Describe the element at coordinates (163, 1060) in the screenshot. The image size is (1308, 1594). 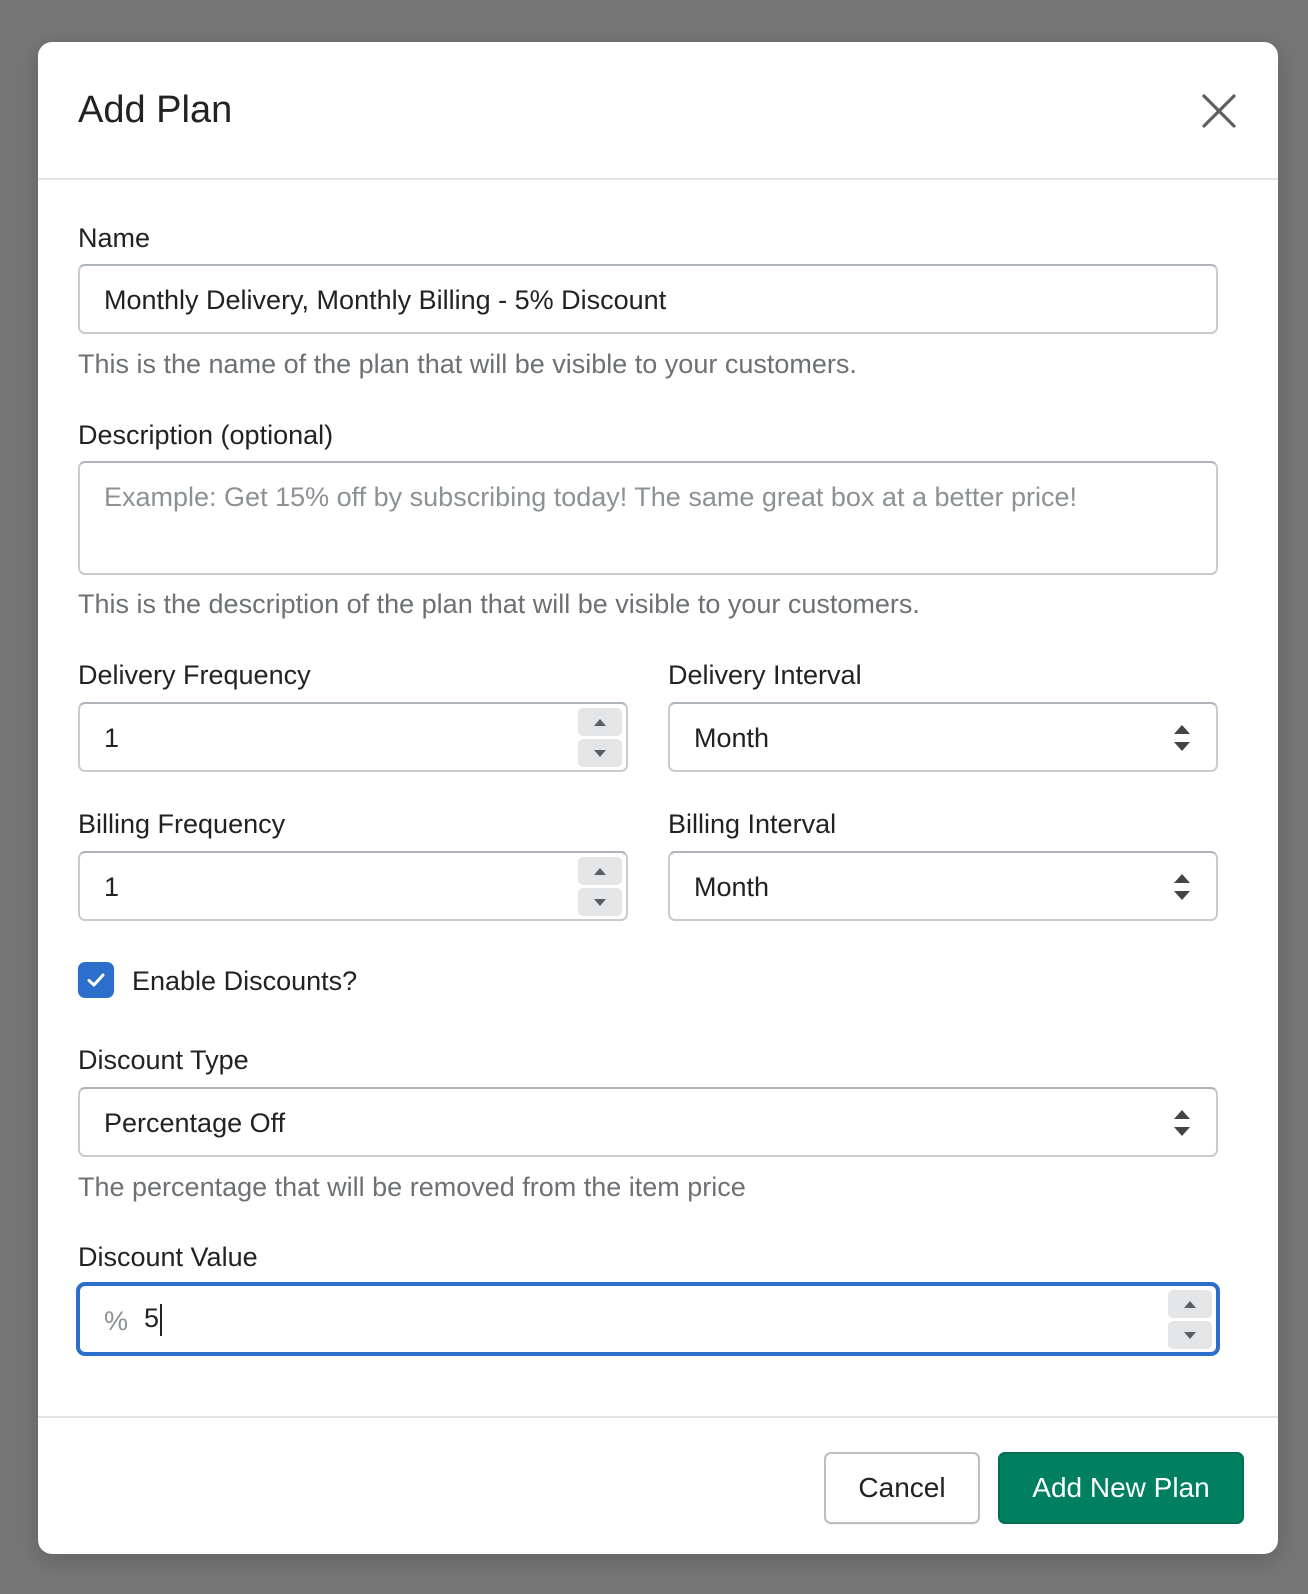
I see `discount-type-label: Discount Type` at that location.